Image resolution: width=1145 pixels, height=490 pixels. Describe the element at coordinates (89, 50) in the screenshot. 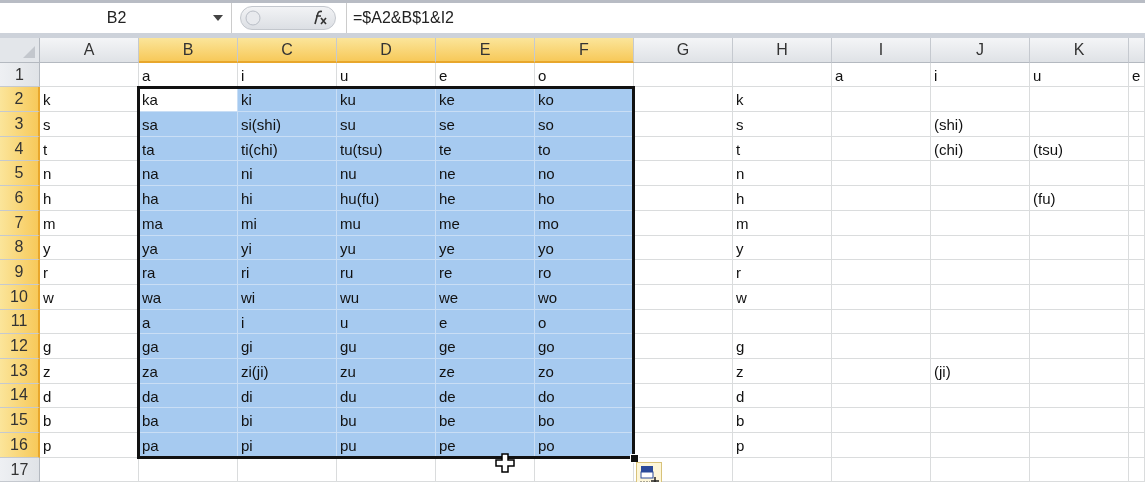

I see `column-header: A` at that location.